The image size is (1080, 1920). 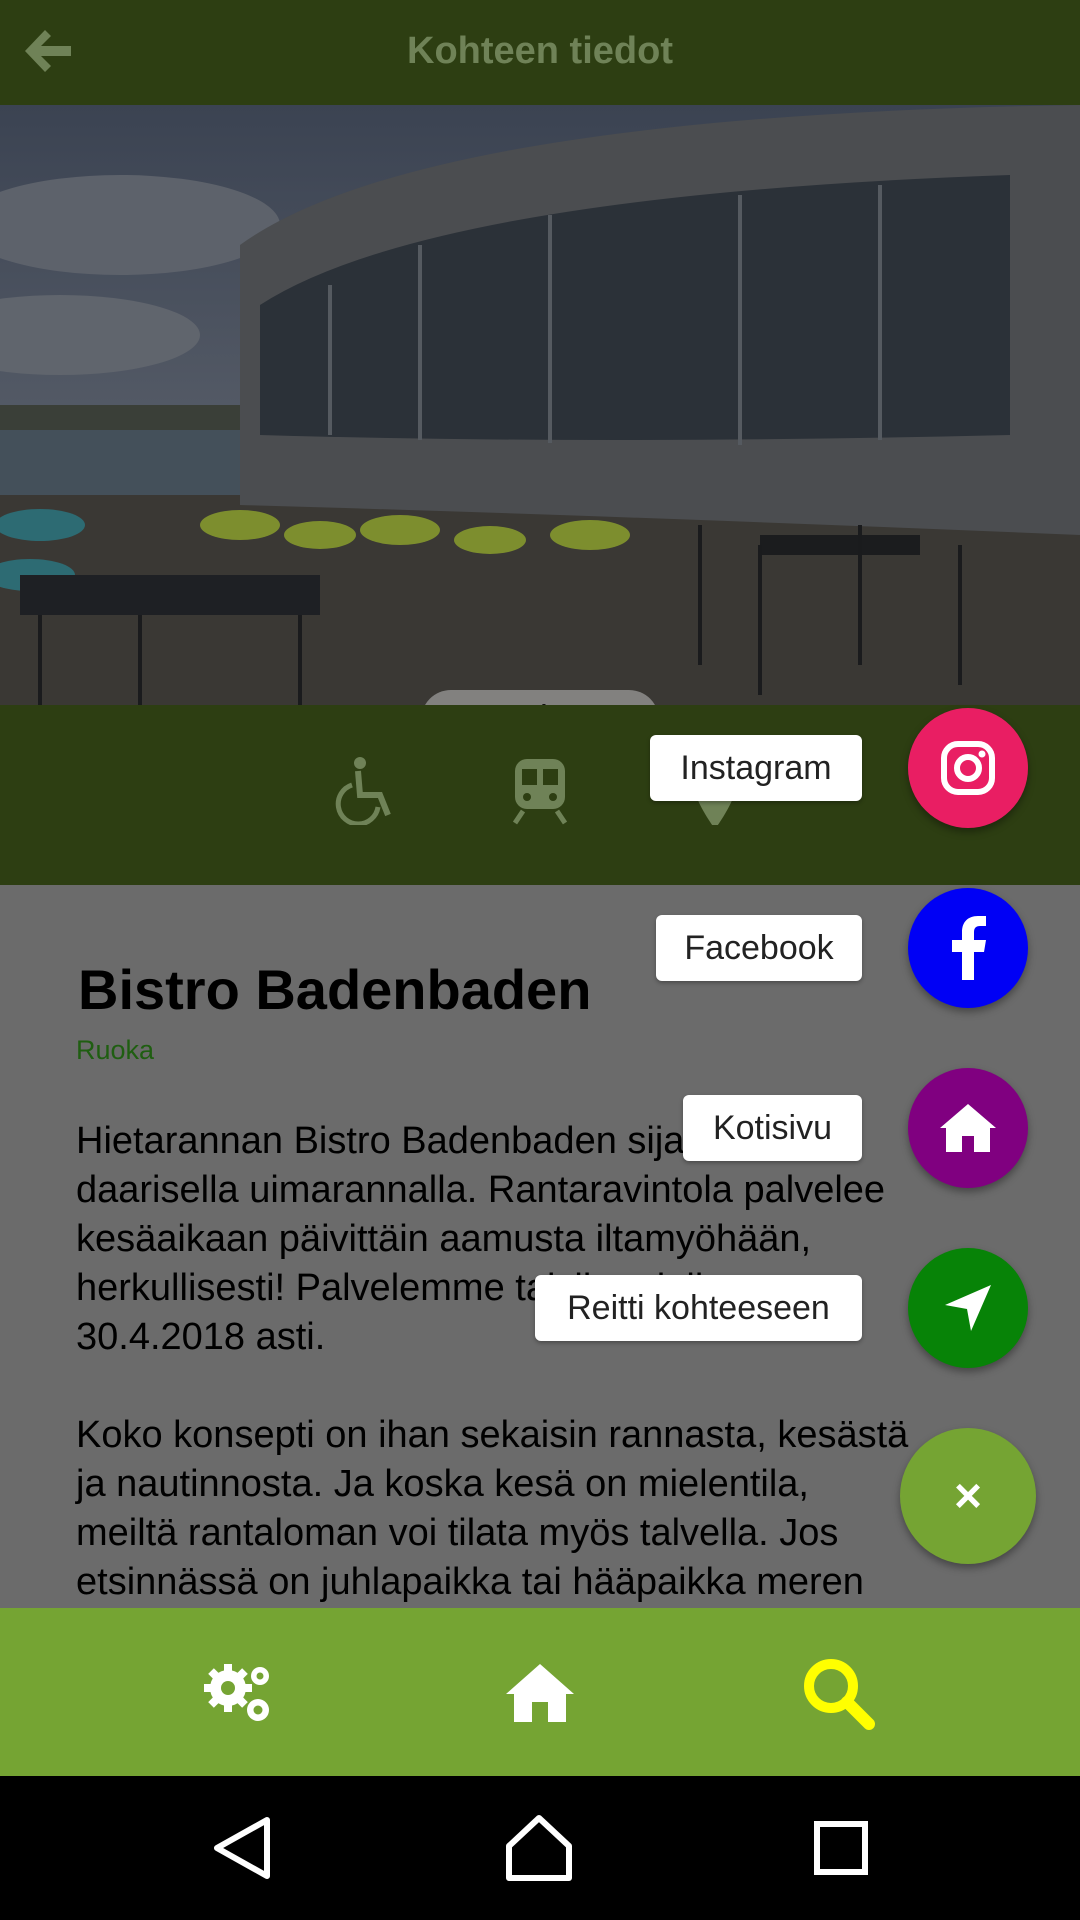 I want to click on navigation-arrow-icon, so click(x=968, y=1308).